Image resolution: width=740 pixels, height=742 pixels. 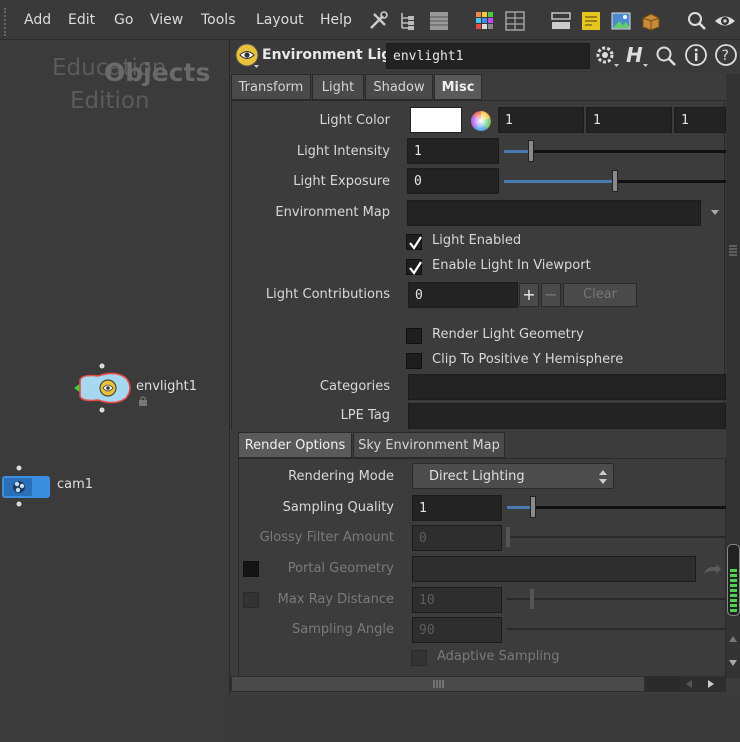 I want to click on light-color-r-field: 1, so click(x=541, y=120).